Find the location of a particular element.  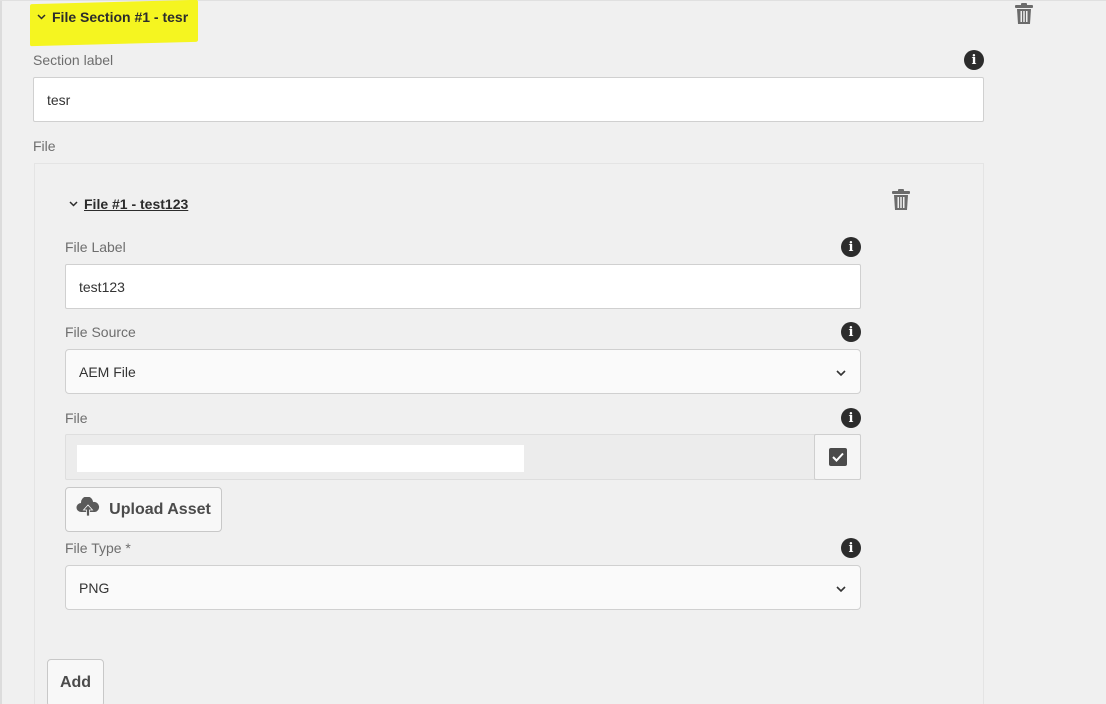

select-file-button is located at coordinates (837, 457).